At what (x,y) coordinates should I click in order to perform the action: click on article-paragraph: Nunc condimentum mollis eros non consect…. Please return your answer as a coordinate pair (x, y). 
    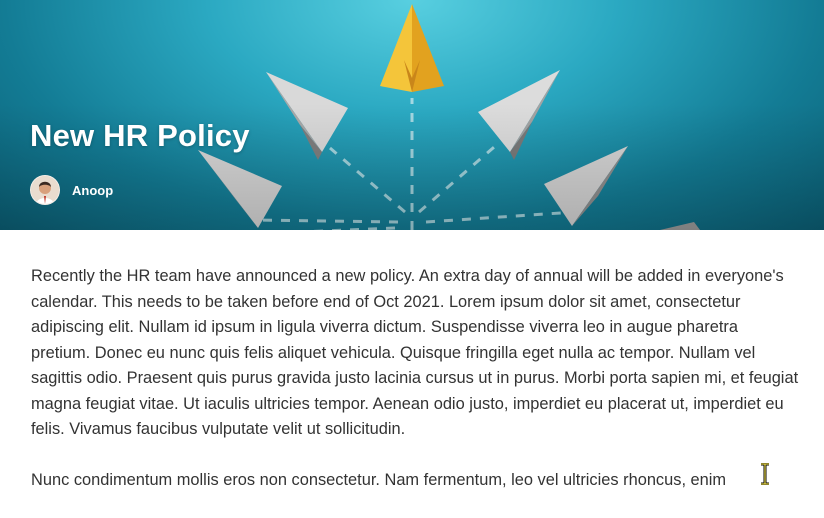
    Looking at the image, I should click on (379, 479).